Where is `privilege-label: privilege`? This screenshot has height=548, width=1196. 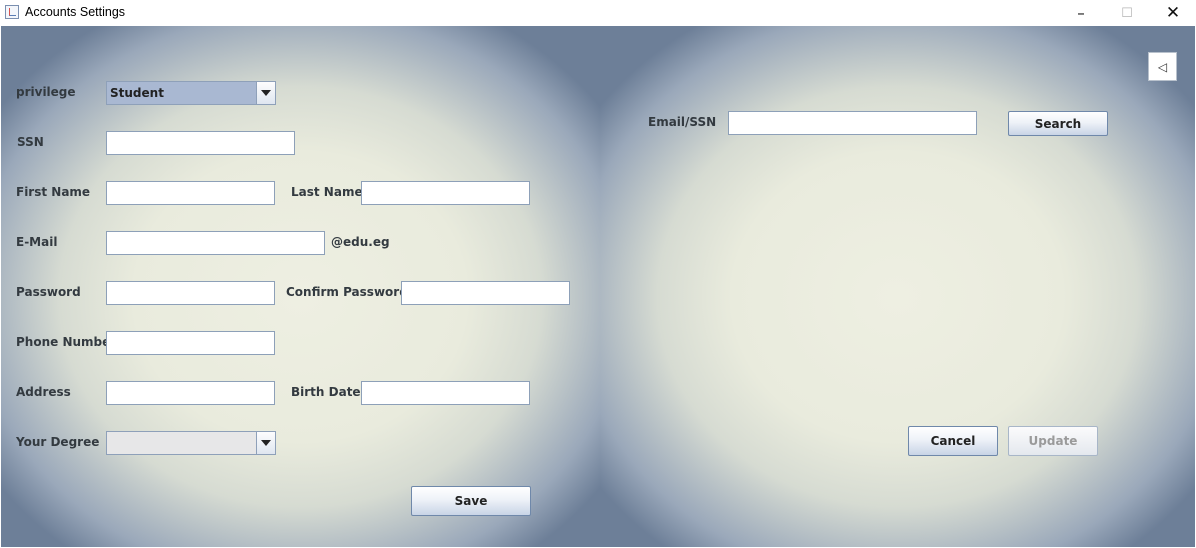
privilege-label: privilege is located at coordinates (46, 92).